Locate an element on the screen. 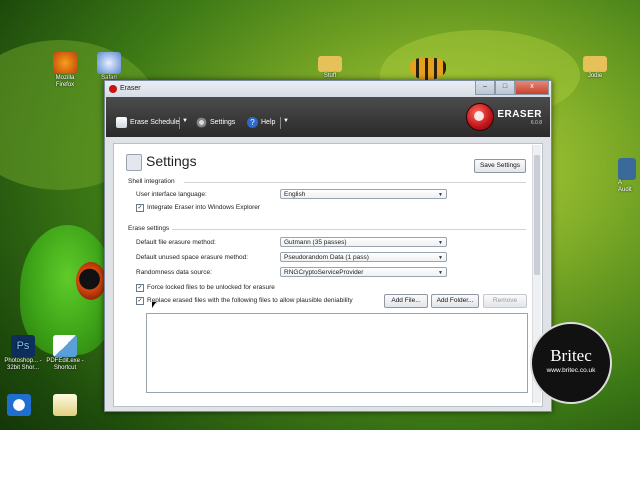 The height and width of the screenshot is (480, 640). notepad-icon is located at coordinates (65, 405).